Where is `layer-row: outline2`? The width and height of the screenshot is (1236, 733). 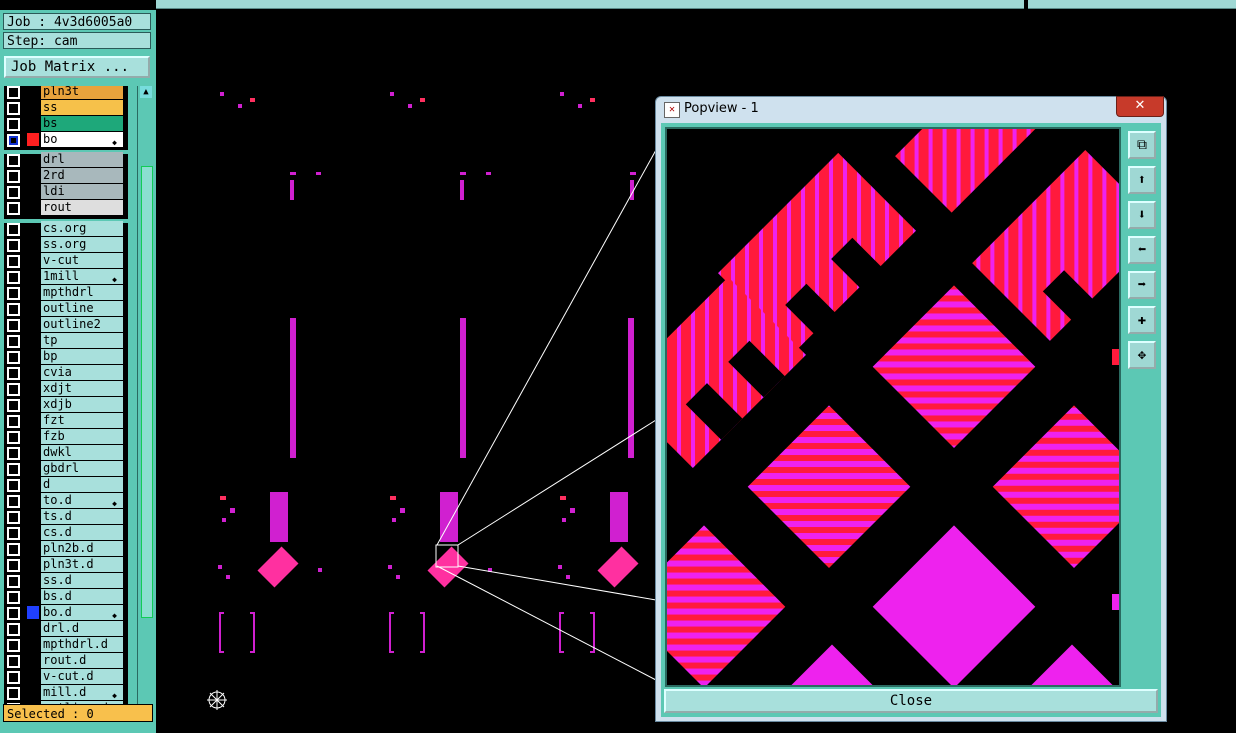
layer-row: outline2 is located at coordinates (66, 324).